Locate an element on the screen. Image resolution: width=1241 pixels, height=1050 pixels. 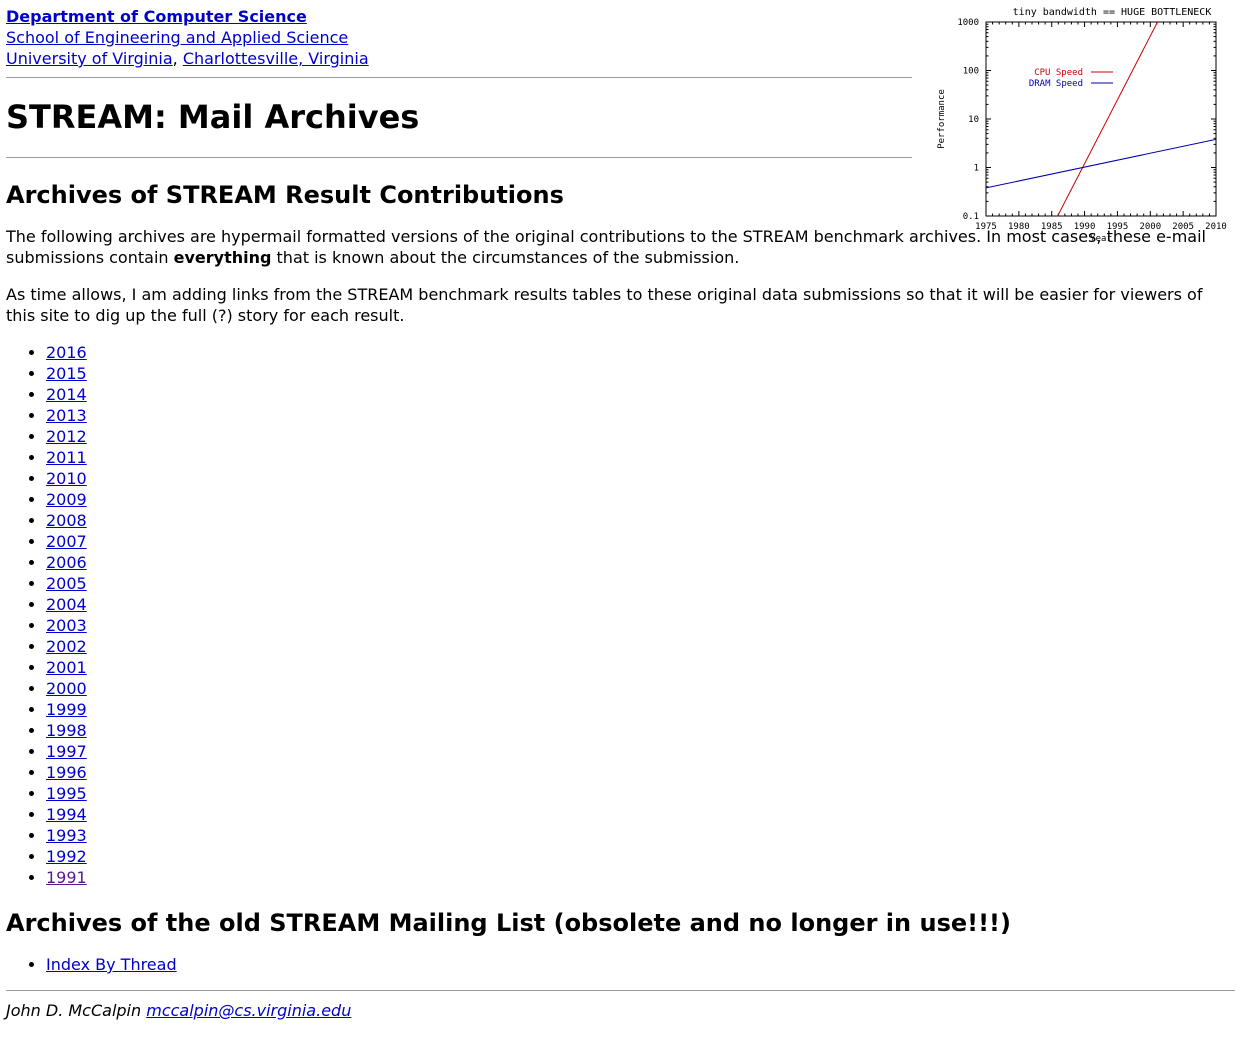
year-link-1998: 1998 is located at coordinates (66, 730).